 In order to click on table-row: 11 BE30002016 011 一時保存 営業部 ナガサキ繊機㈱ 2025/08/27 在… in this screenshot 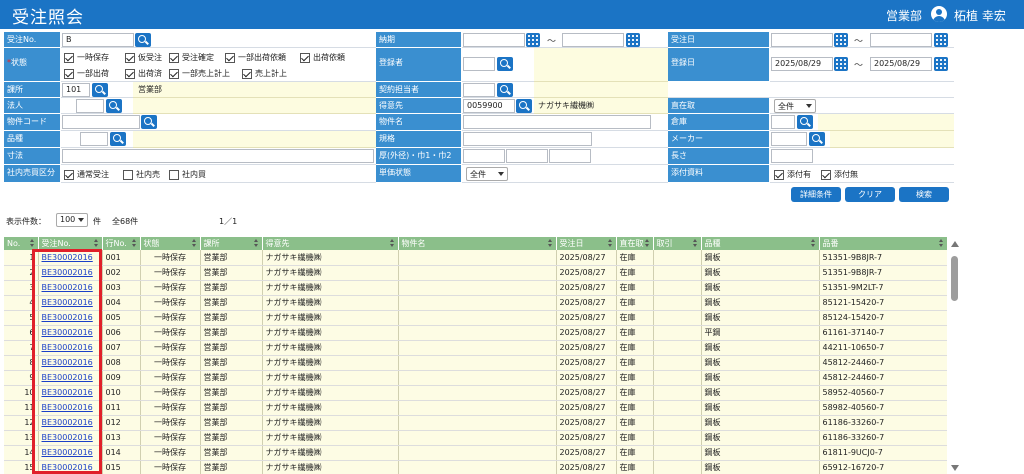, I will do `click(475, 408)`.